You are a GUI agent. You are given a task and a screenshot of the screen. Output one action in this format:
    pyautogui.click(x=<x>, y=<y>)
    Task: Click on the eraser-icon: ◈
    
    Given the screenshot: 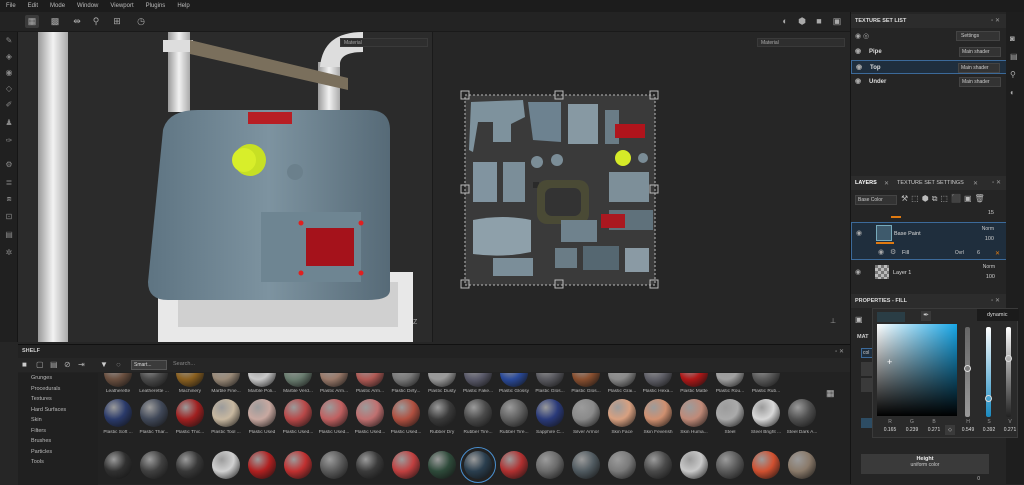 What is the action you would take?
    pyautogui.click(x=9, y=57)
    